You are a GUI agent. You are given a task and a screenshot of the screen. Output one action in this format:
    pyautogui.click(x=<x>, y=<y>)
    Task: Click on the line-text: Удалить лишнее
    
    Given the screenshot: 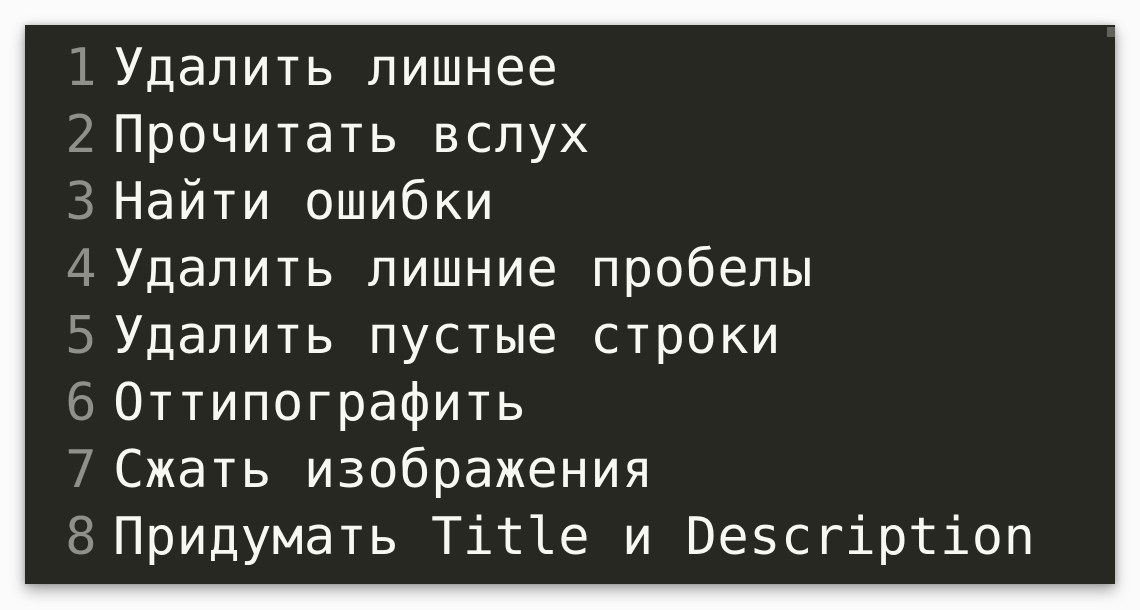 What is the action you would take?
    pyautogui.click(x=335, y=68)
    